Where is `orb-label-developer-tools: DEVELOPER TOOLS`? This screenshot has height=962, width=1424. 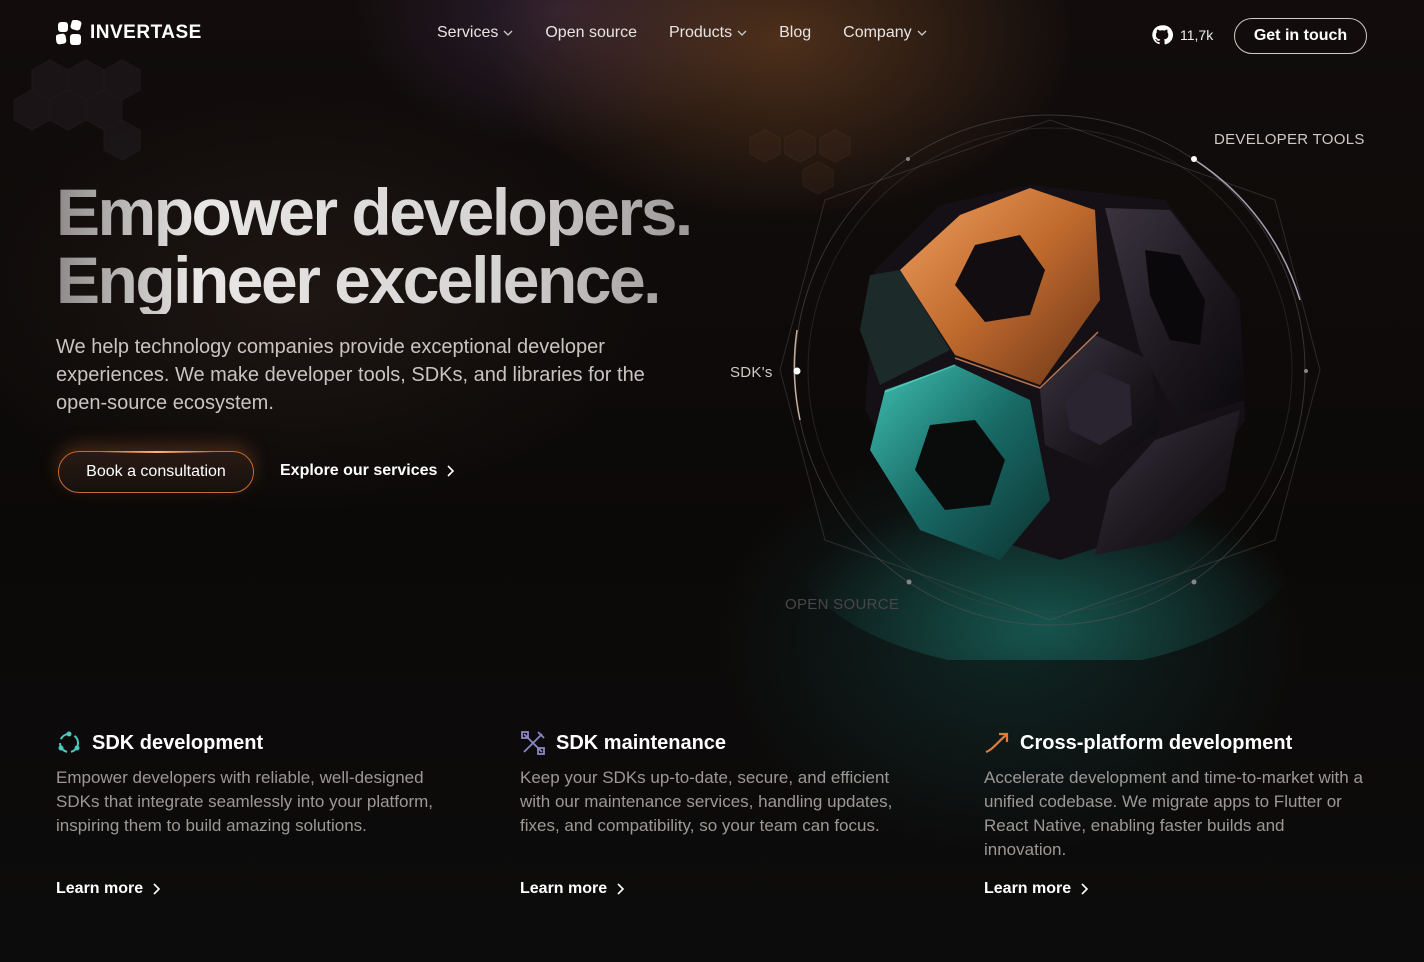 orb-label-developer-tools: DEVELOPER TOOLS is located at coordinates (1289, 139).